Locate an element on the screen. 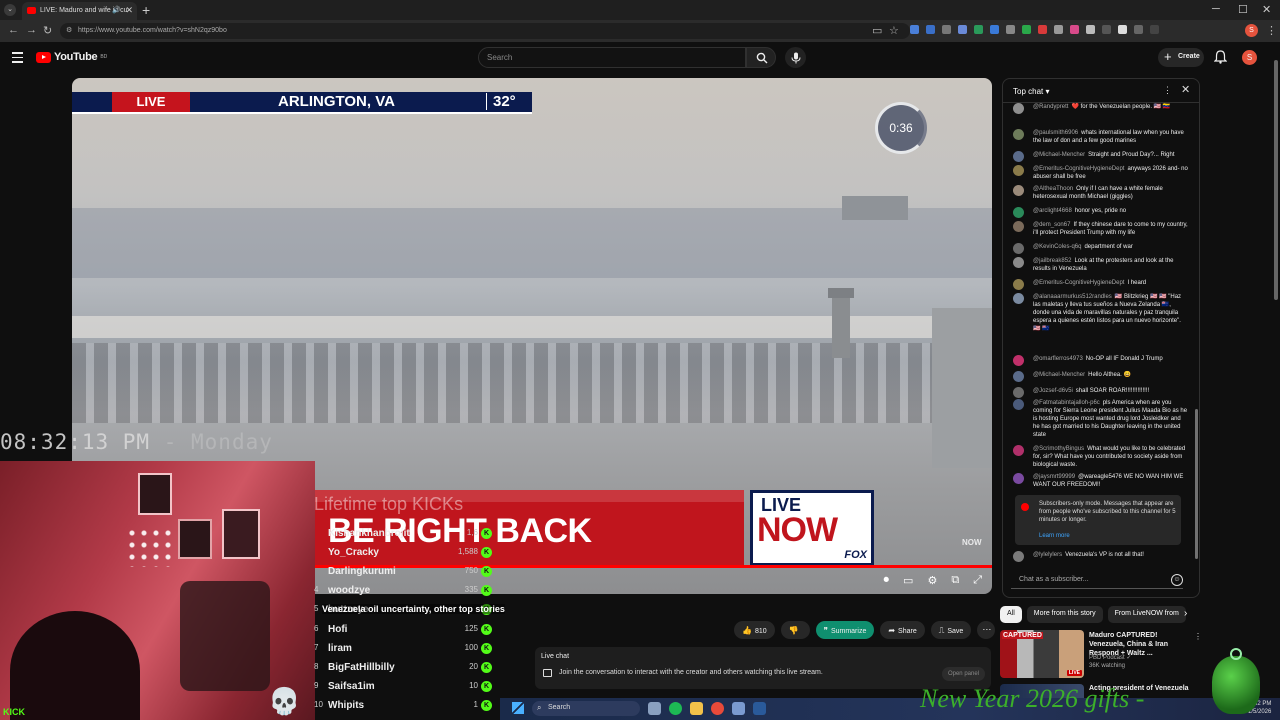 The height and width of the screenshot is (720, 1280). notifications-bell-icon is located at coordinates (1220, 57).